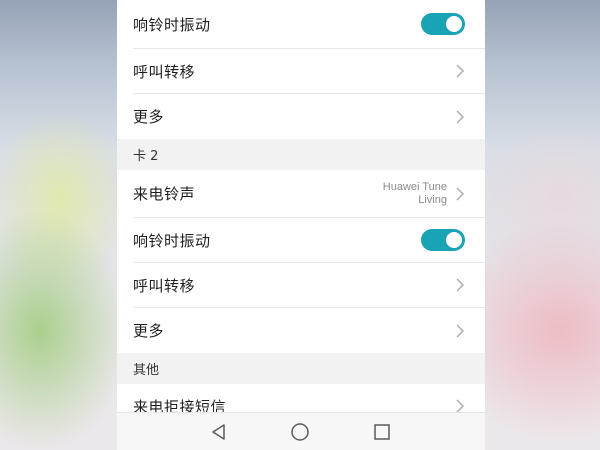 Image resolution: width=600 pixels, height=450 pixels. I want to click on recents-icon, so click(382, 432).